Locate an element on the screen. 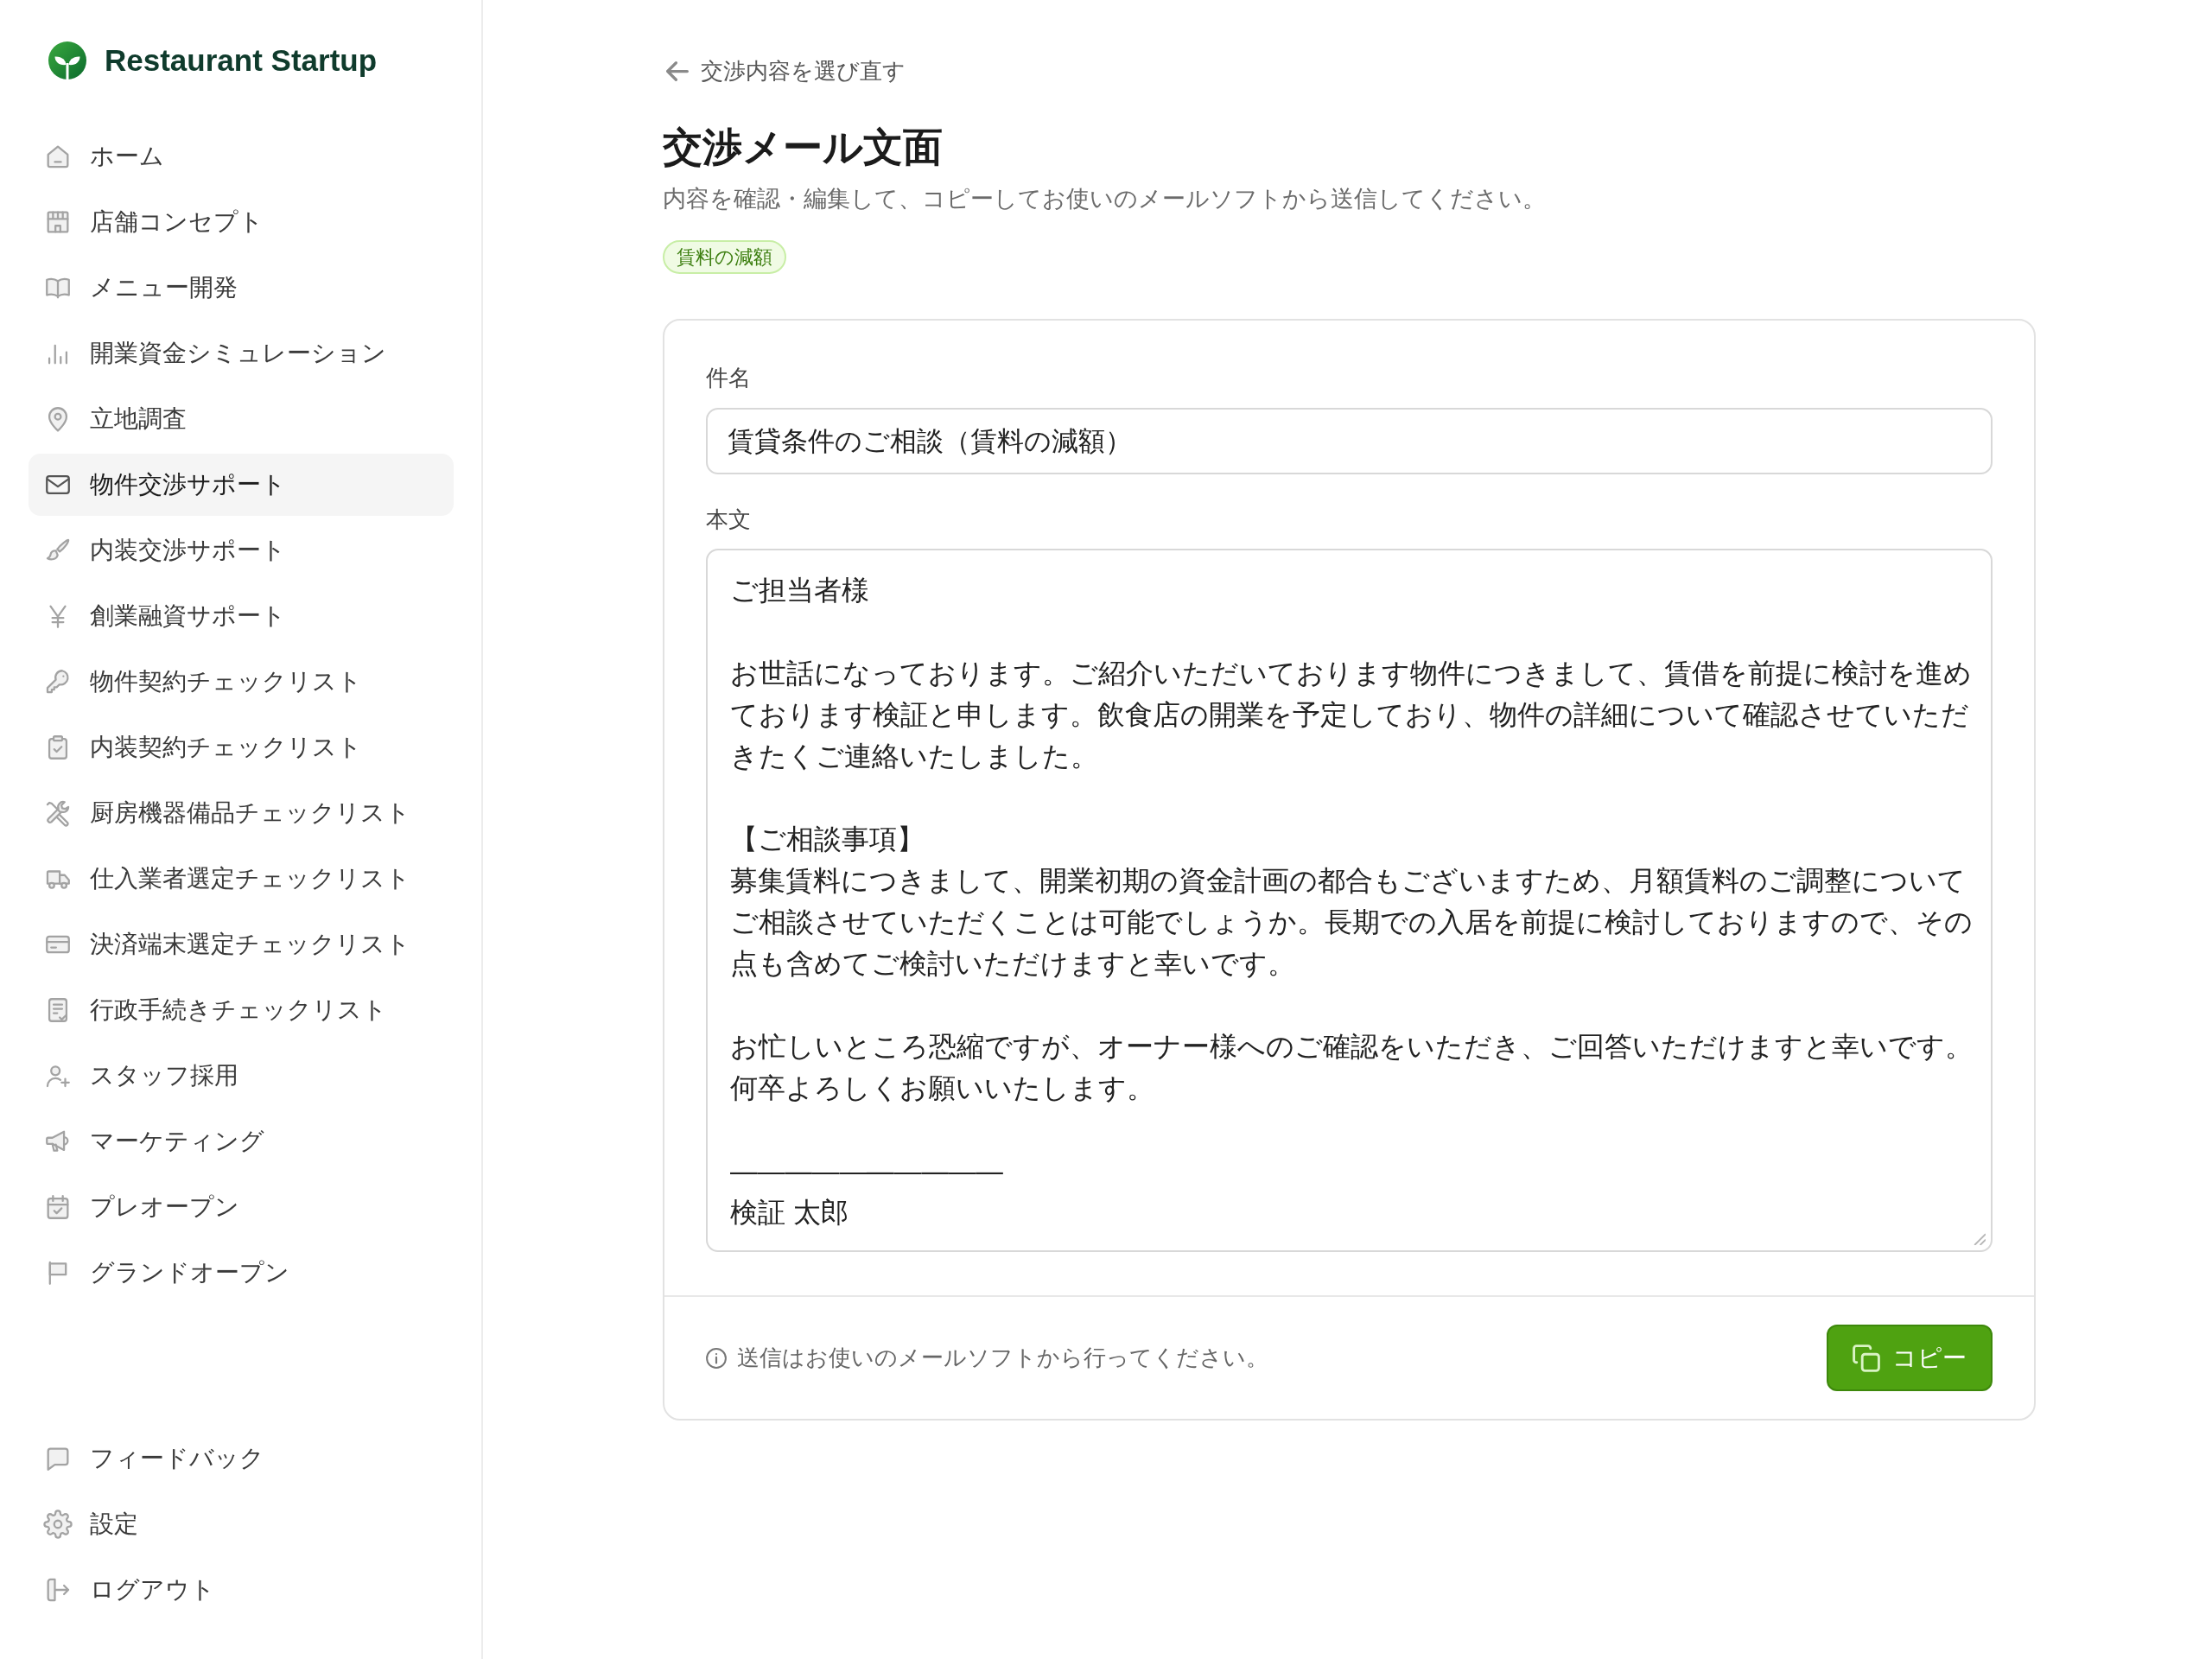  subject-input: 賃貸条件のご相談（賃料の減額） is located at coordinates (1349, 441).